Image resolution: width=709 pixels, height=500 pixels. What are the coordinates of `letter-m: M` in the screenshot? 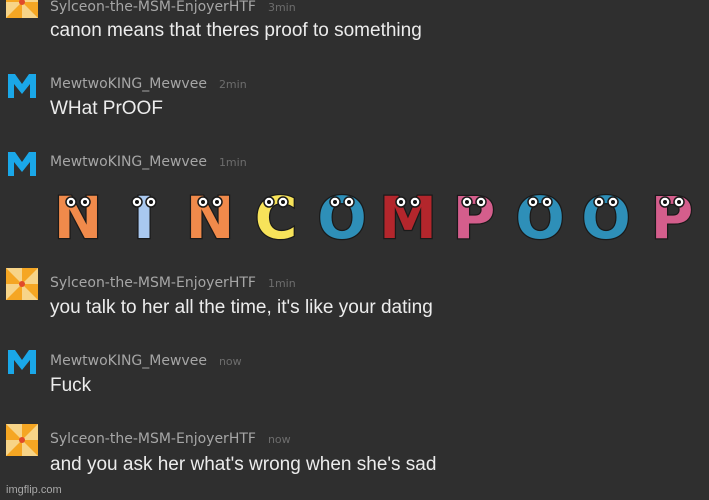 It's located at (408, 214).